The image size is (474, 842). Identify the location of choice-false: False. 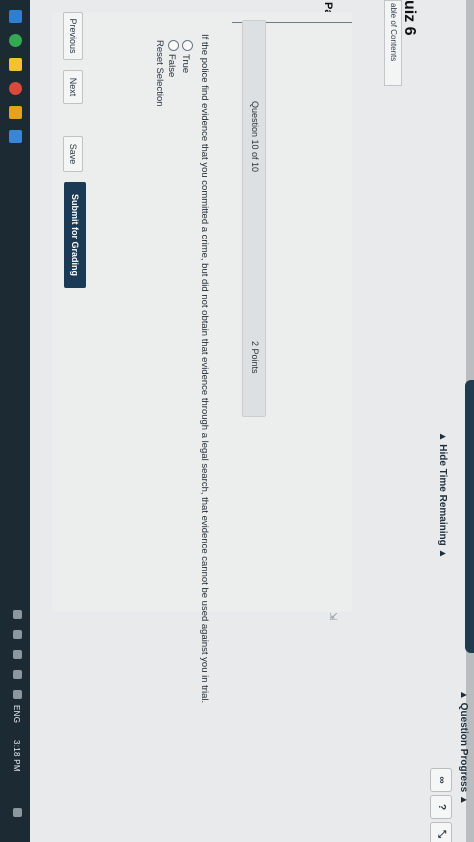
(172, 59).